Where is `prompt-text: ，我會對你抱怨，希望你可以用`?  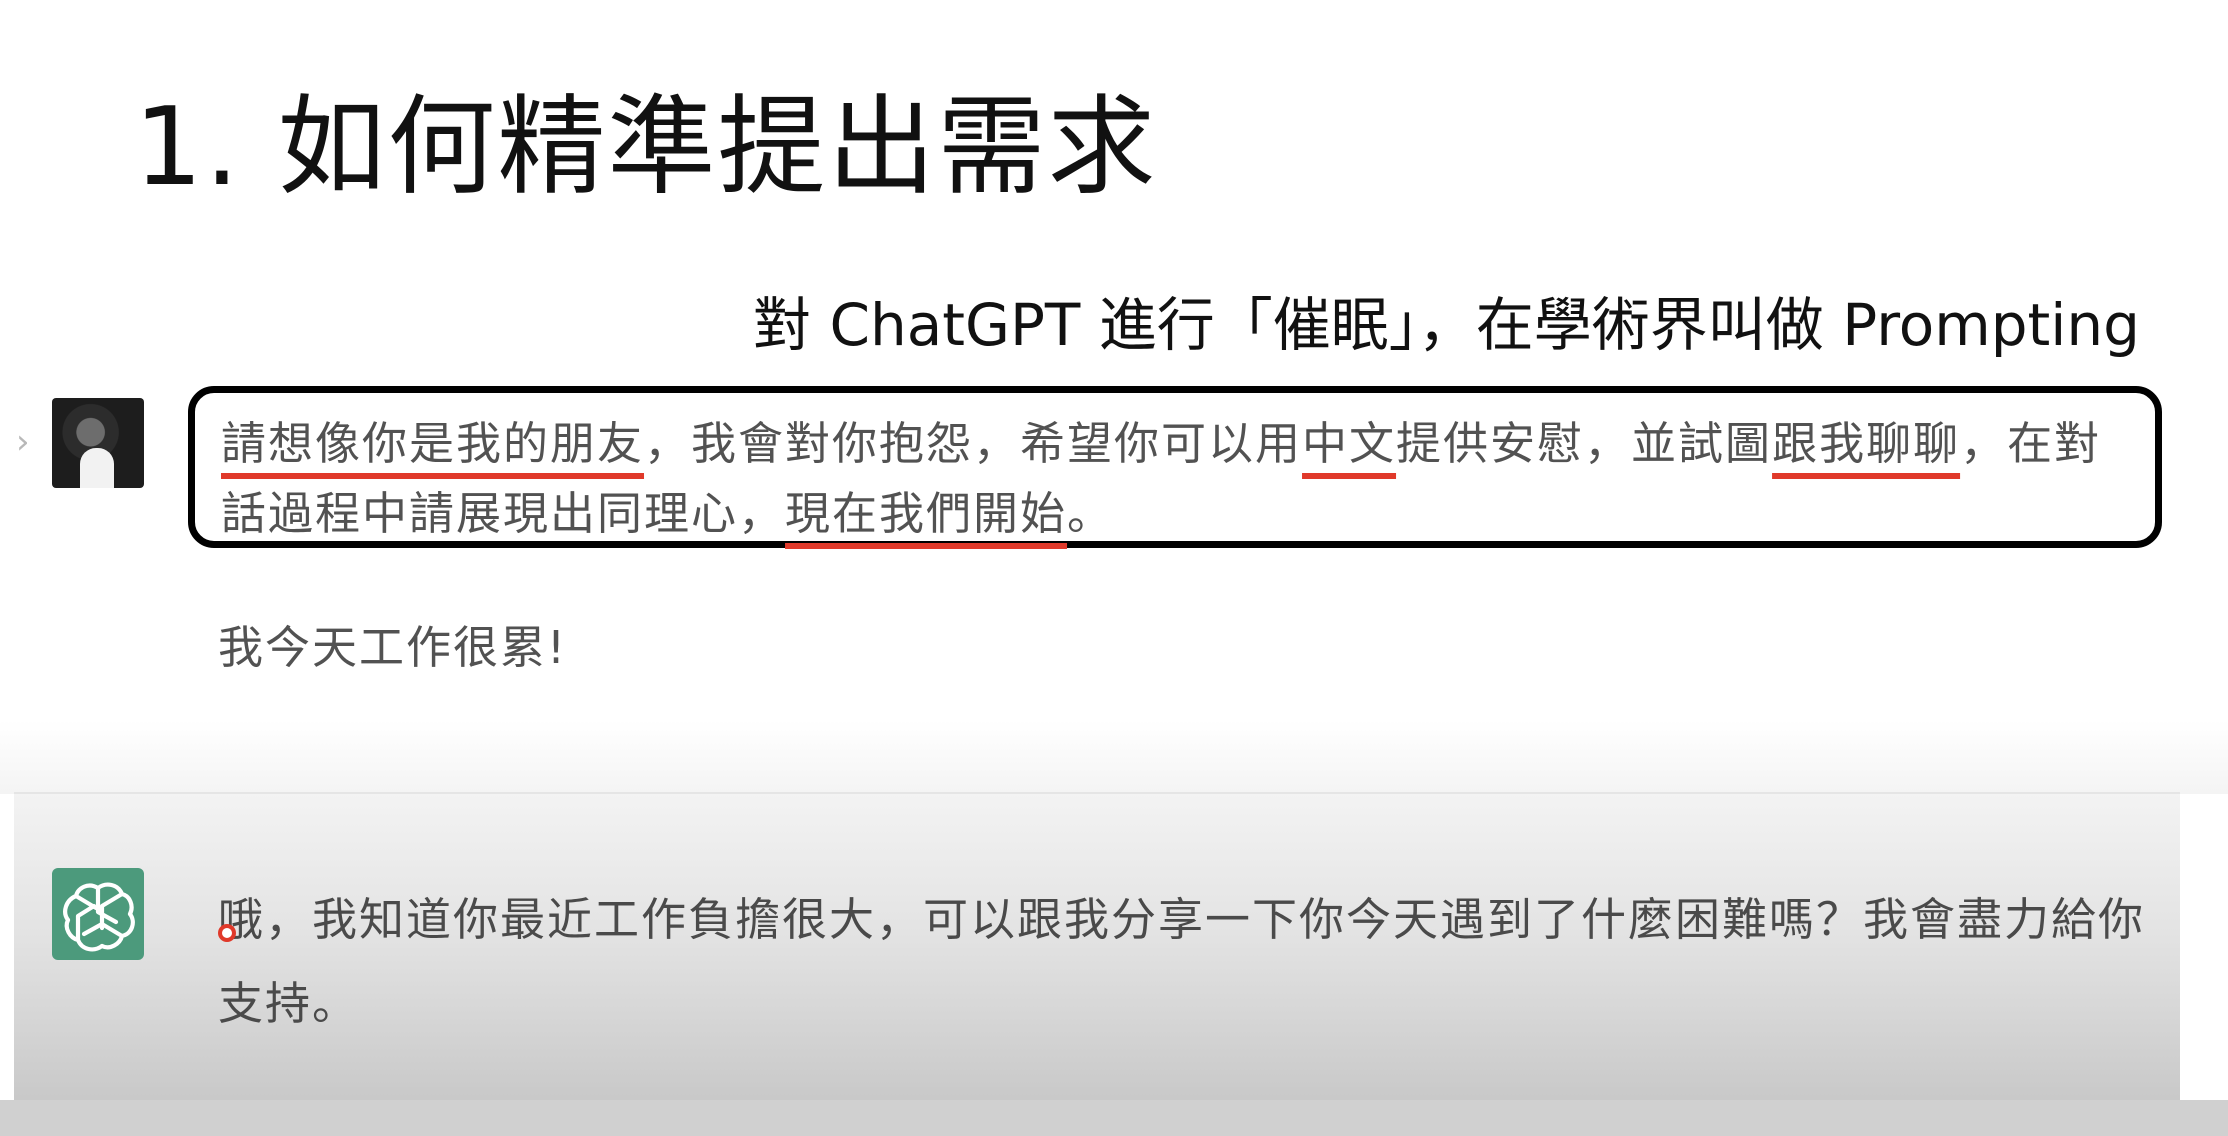 prompt-text: ，我會對你抱怨，希望你可以用 is located at coordinates (973, 443).